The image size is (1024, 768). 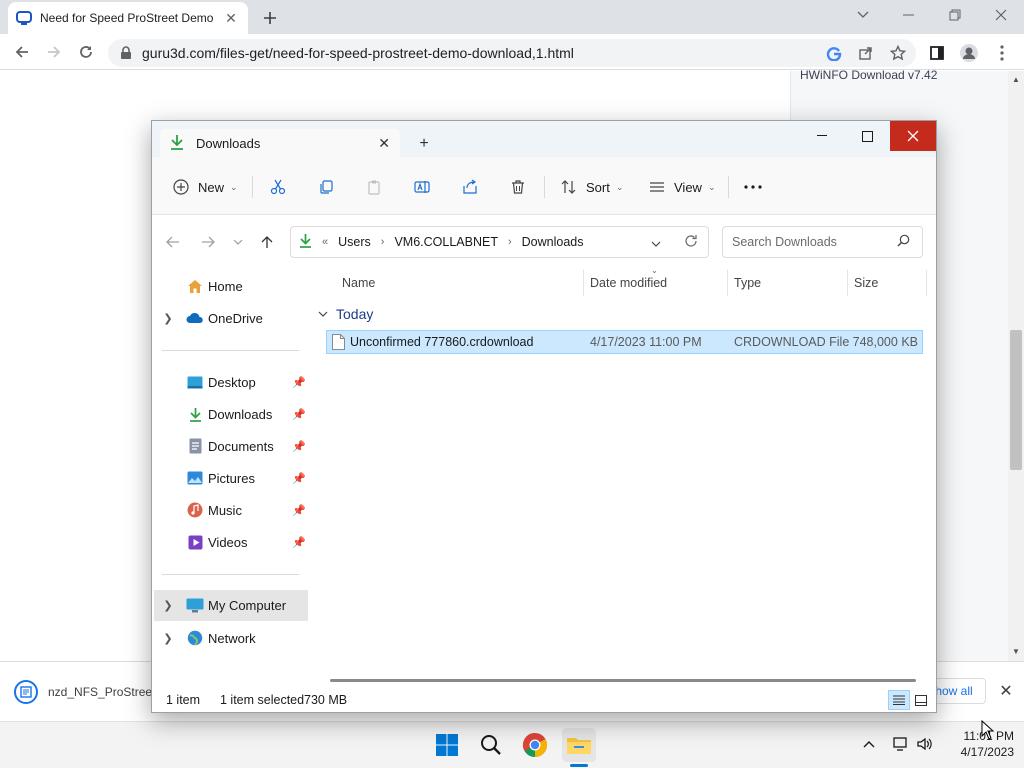 I want to click on close-download-shelf-icon: ✕, so click(x=1006, y=691).